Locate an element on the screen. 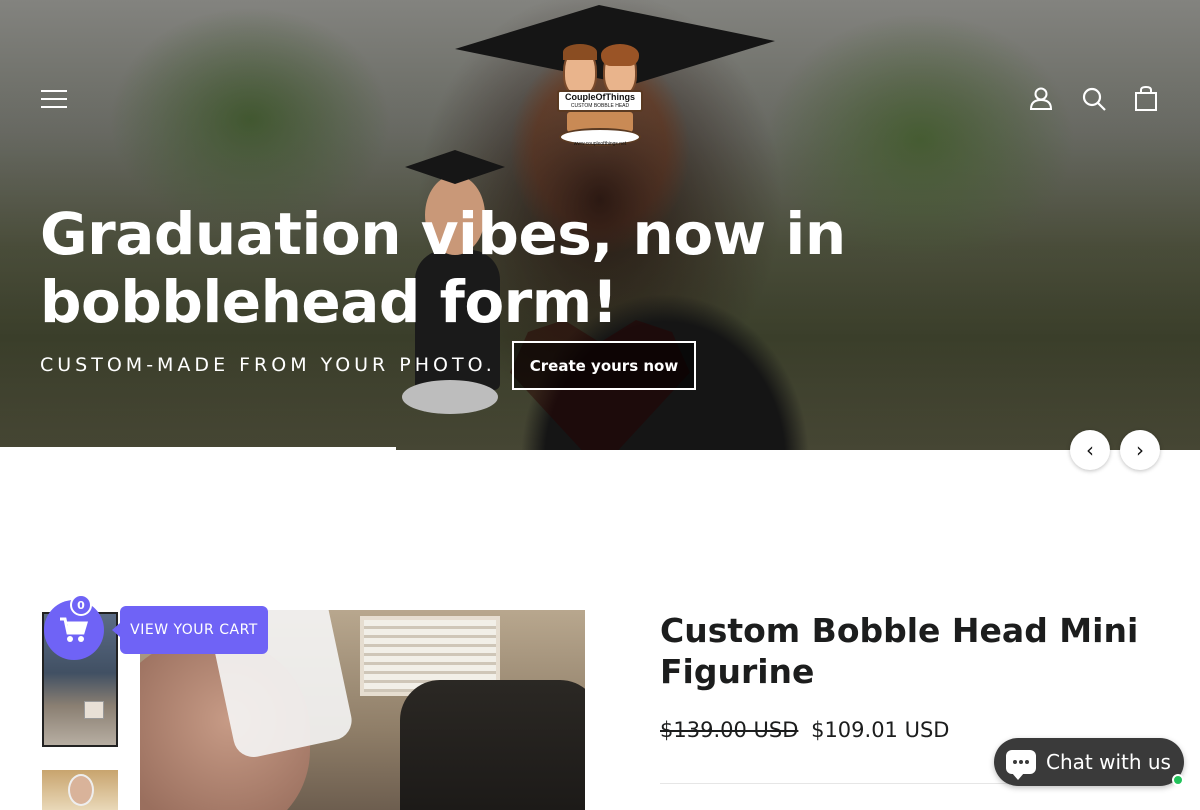 The height and width of the screenshot is (810, 1200). chevron-right-icon: › is located at coordinates (1140, 450).